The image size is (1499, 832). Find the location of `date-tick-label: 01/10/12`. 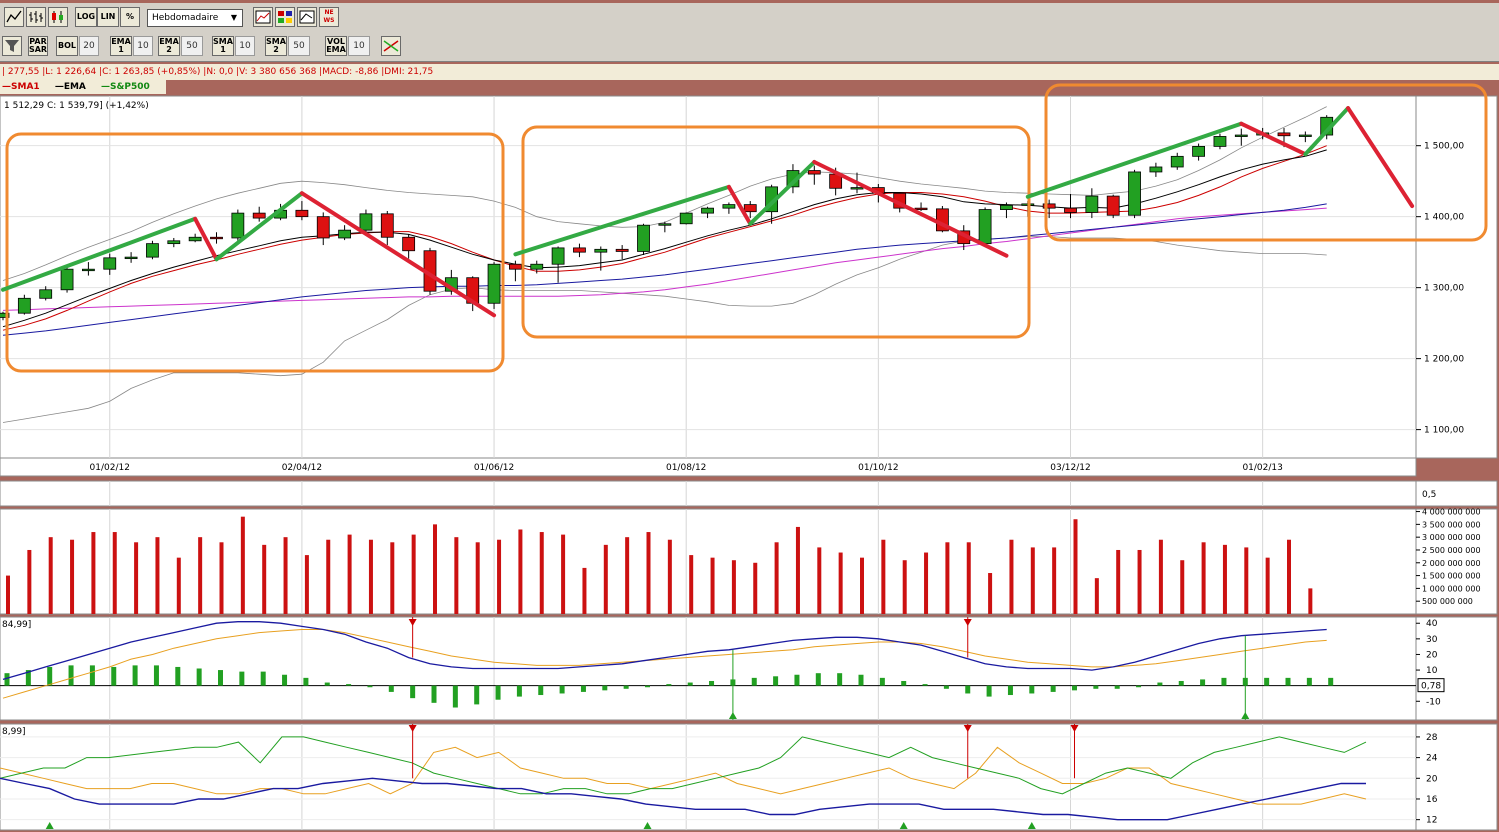

date-tick-label: 01/10/12 is located at coordinates (878, 468).